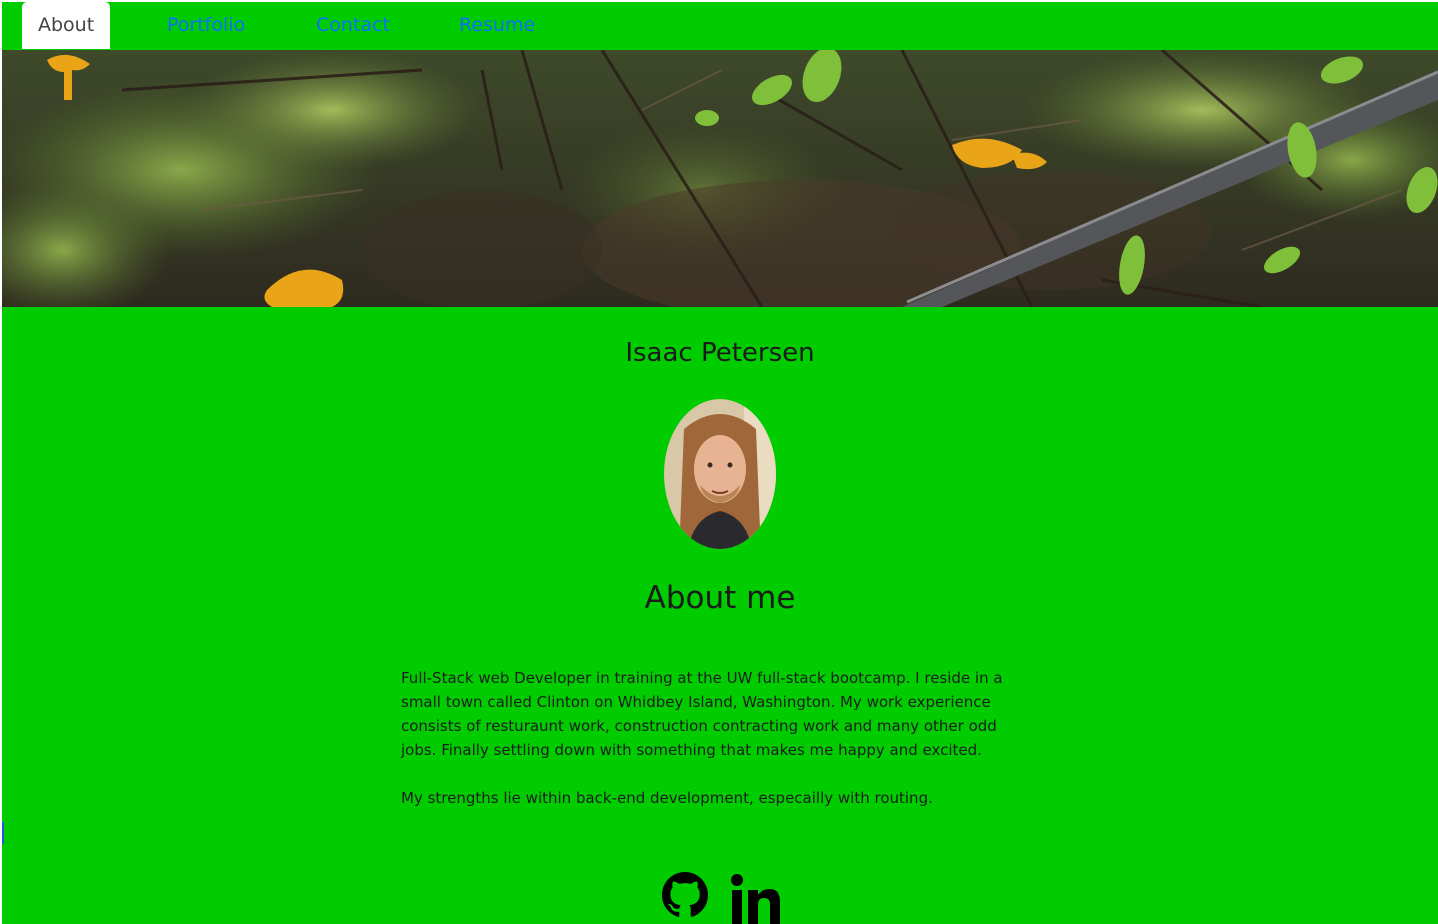 Image resolution: width=1438 pixels, height=924 pixels. I want to click on github-icon, so click(685, 894).